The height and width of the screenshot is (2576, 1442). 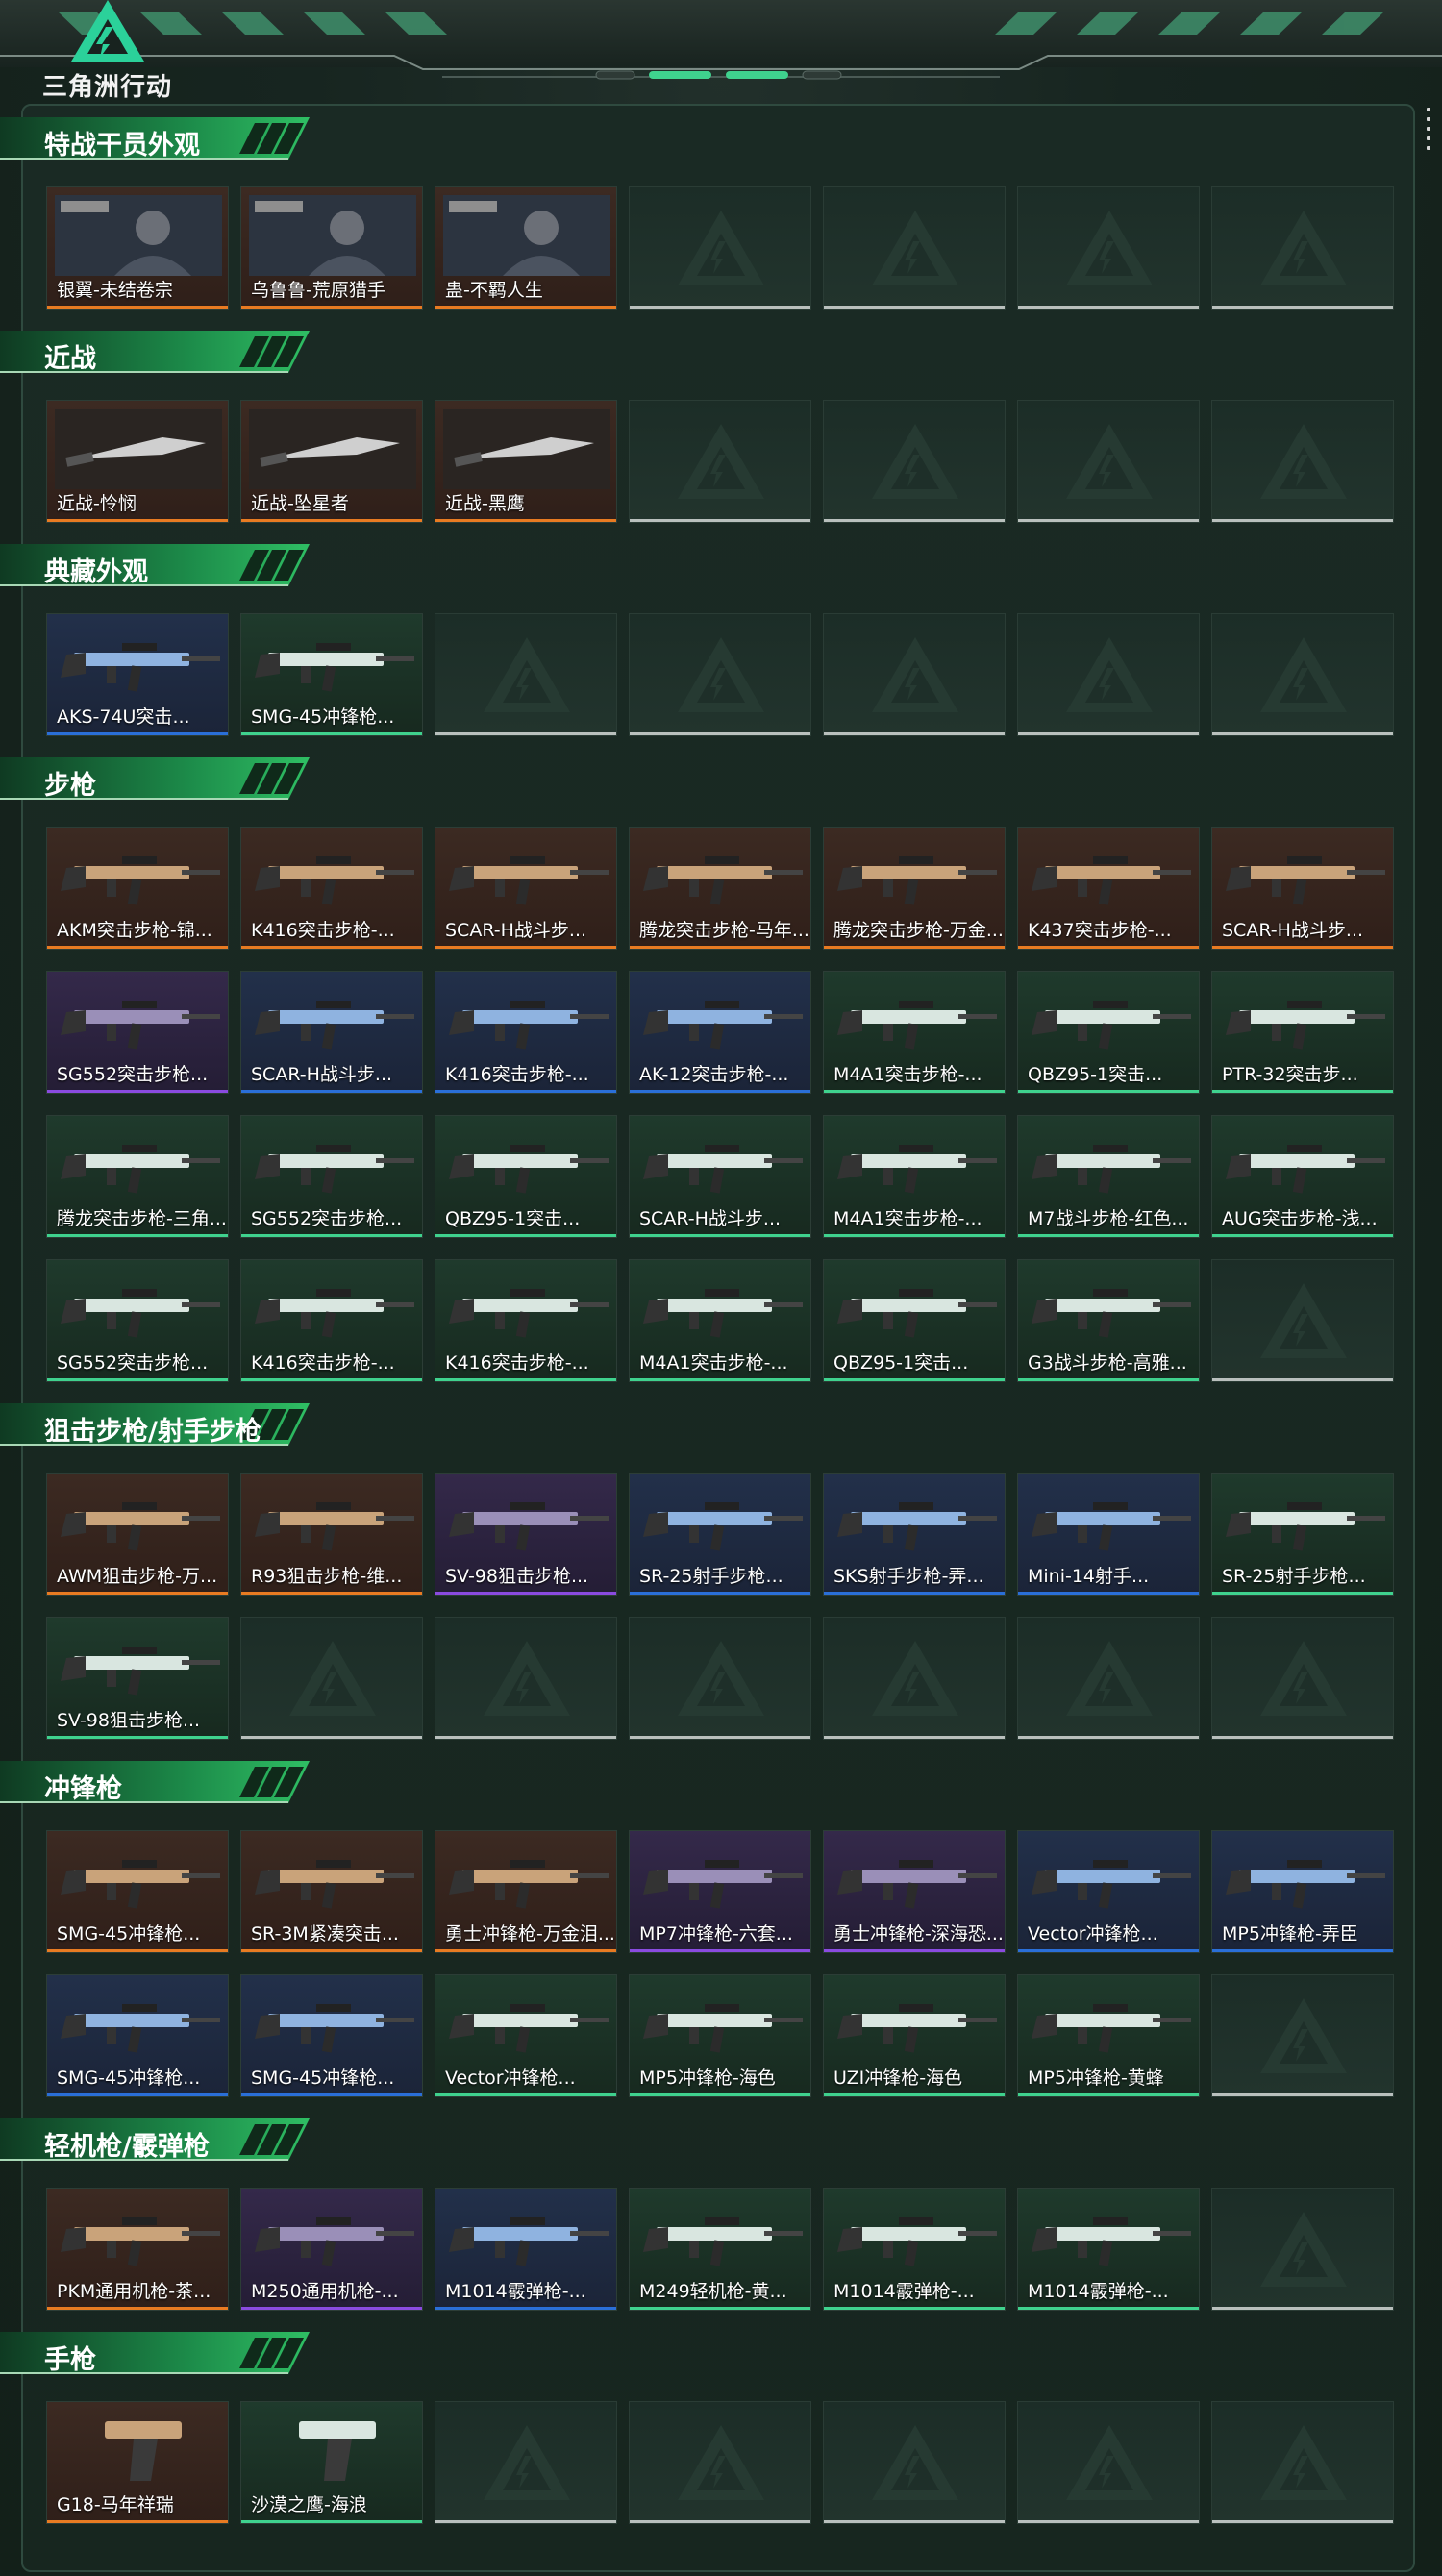 I want to click on item-card: MP5冲锋枪-海色, so click(x=720, y=2036).